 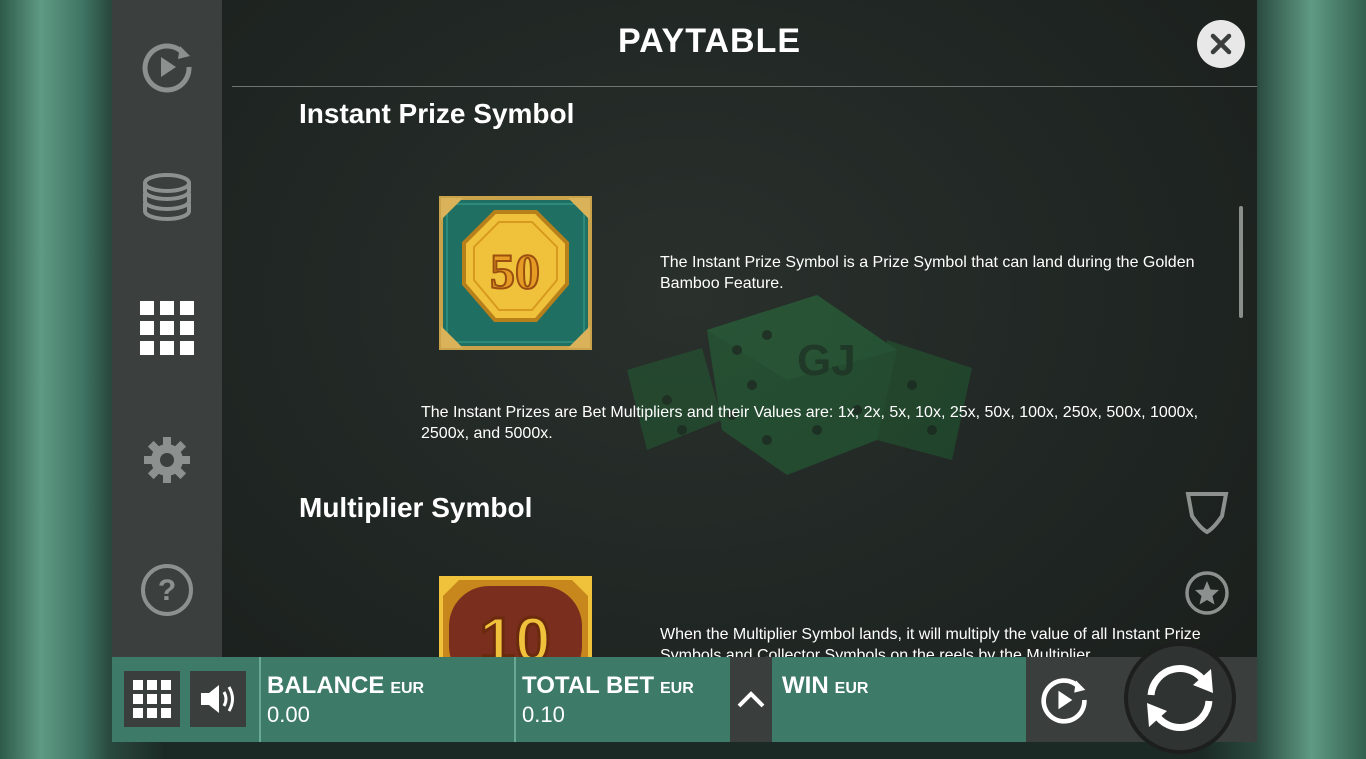 I want to click on bottom-bar: BALANCE EUR 0.00 TOTAL BET EUR 0.10 WIN EUR, so click(x=684, y=697).